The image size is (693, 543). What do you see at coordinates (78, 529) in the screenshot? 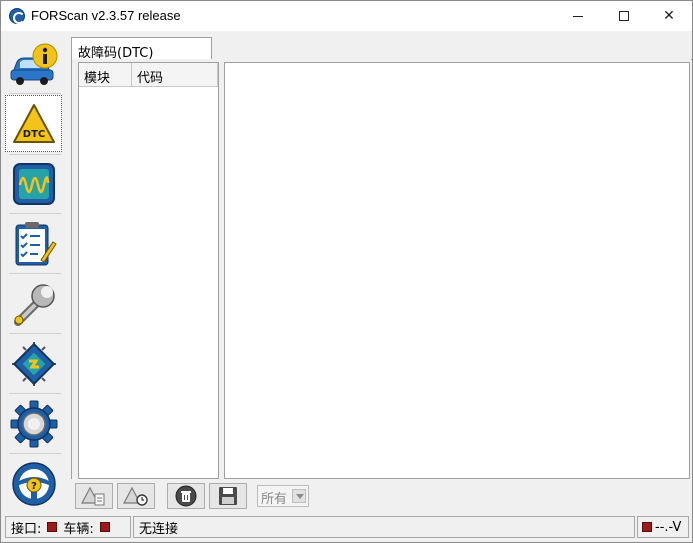
I see `vehicle-label: 车辆:` at bounding box center [78, 529].